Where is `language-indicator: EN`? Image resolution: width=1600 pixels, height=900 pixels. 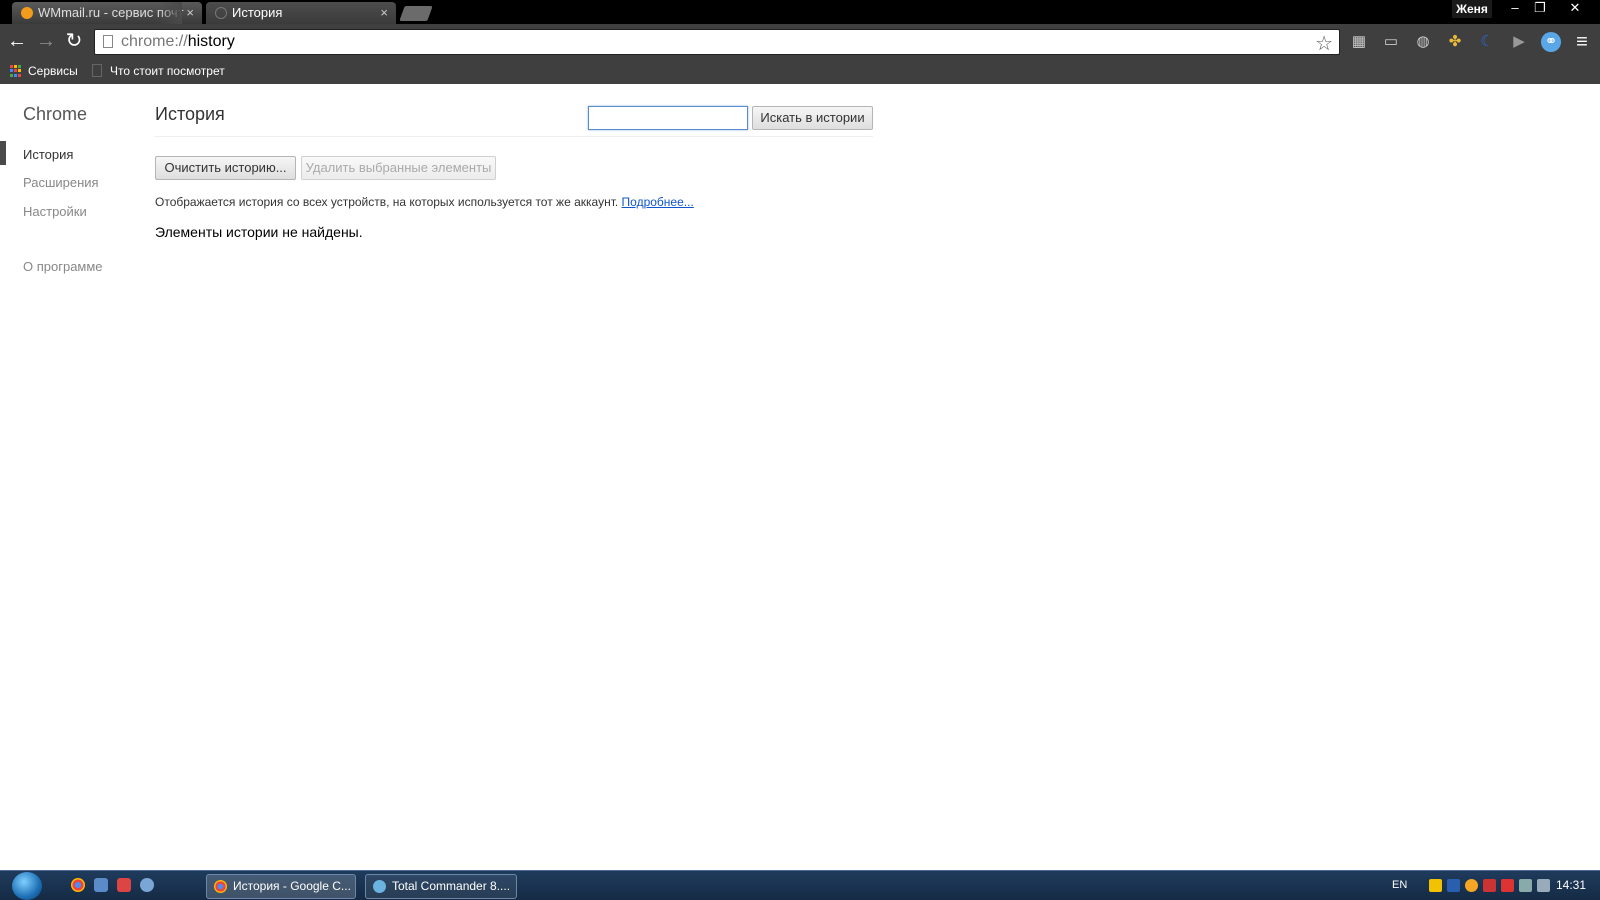 language-indicator: EN is located at coordinates (1399, 885).